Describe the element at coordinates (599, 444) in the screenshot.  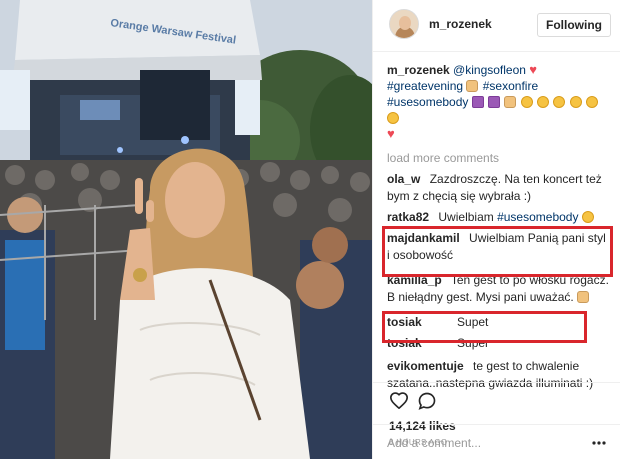
I see `more-options-icon` at that location.